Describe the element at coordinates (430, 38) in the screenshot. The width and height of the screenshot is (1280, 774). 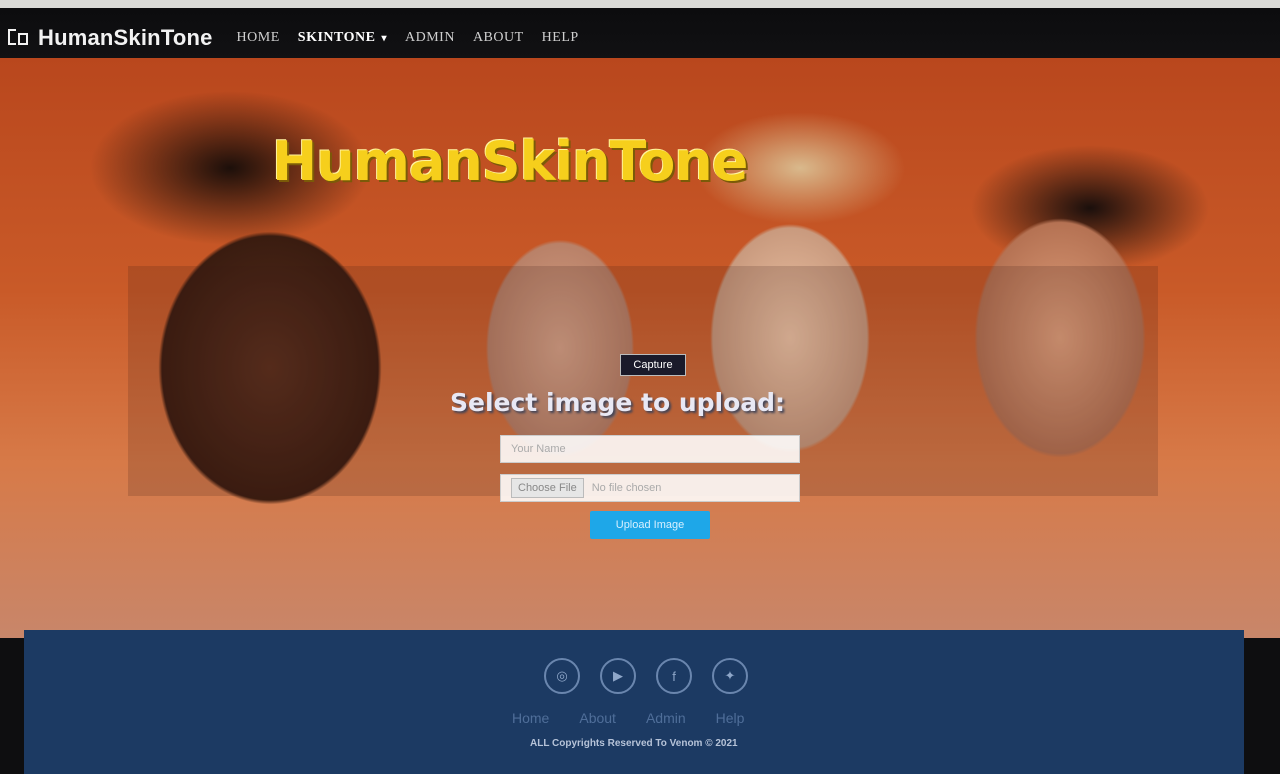
I see `nav-admin: ADMIN` at that location.